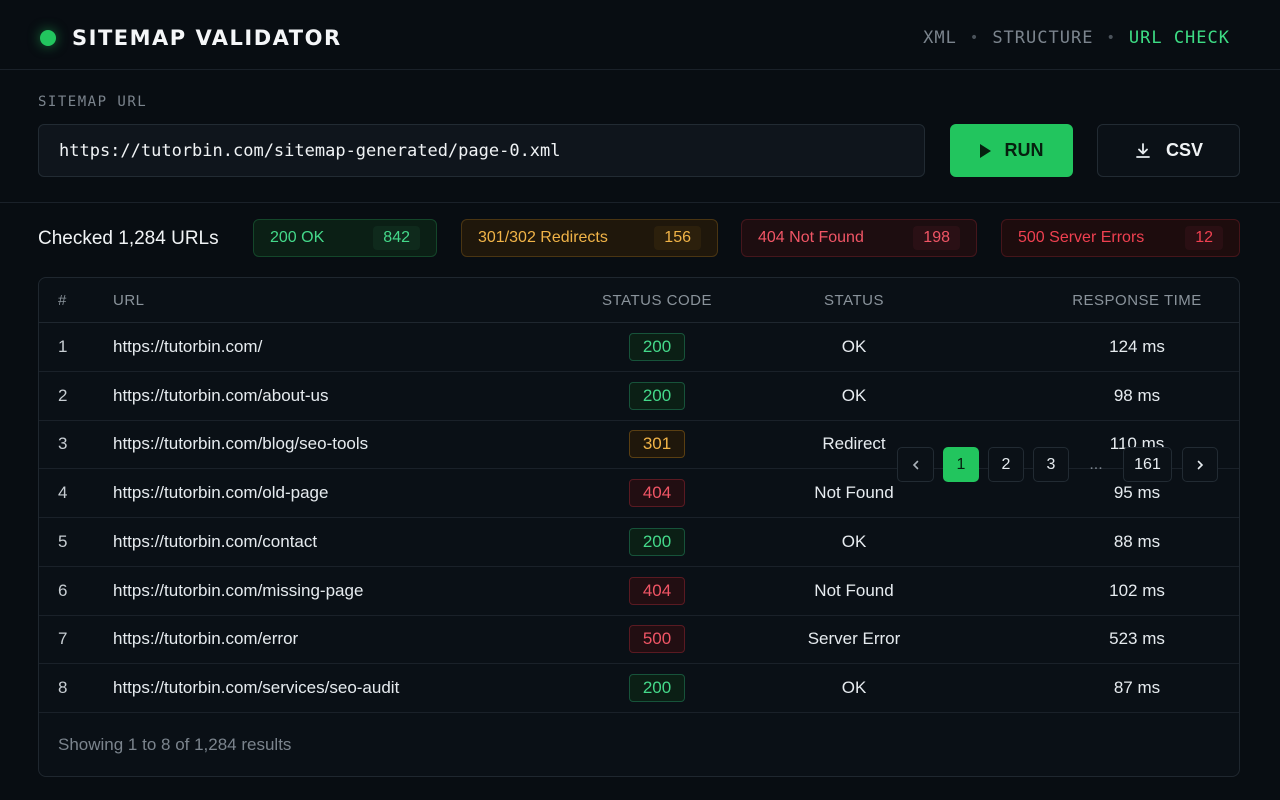  I want to click on csv-export-button: CSV, so click(1168, 150).